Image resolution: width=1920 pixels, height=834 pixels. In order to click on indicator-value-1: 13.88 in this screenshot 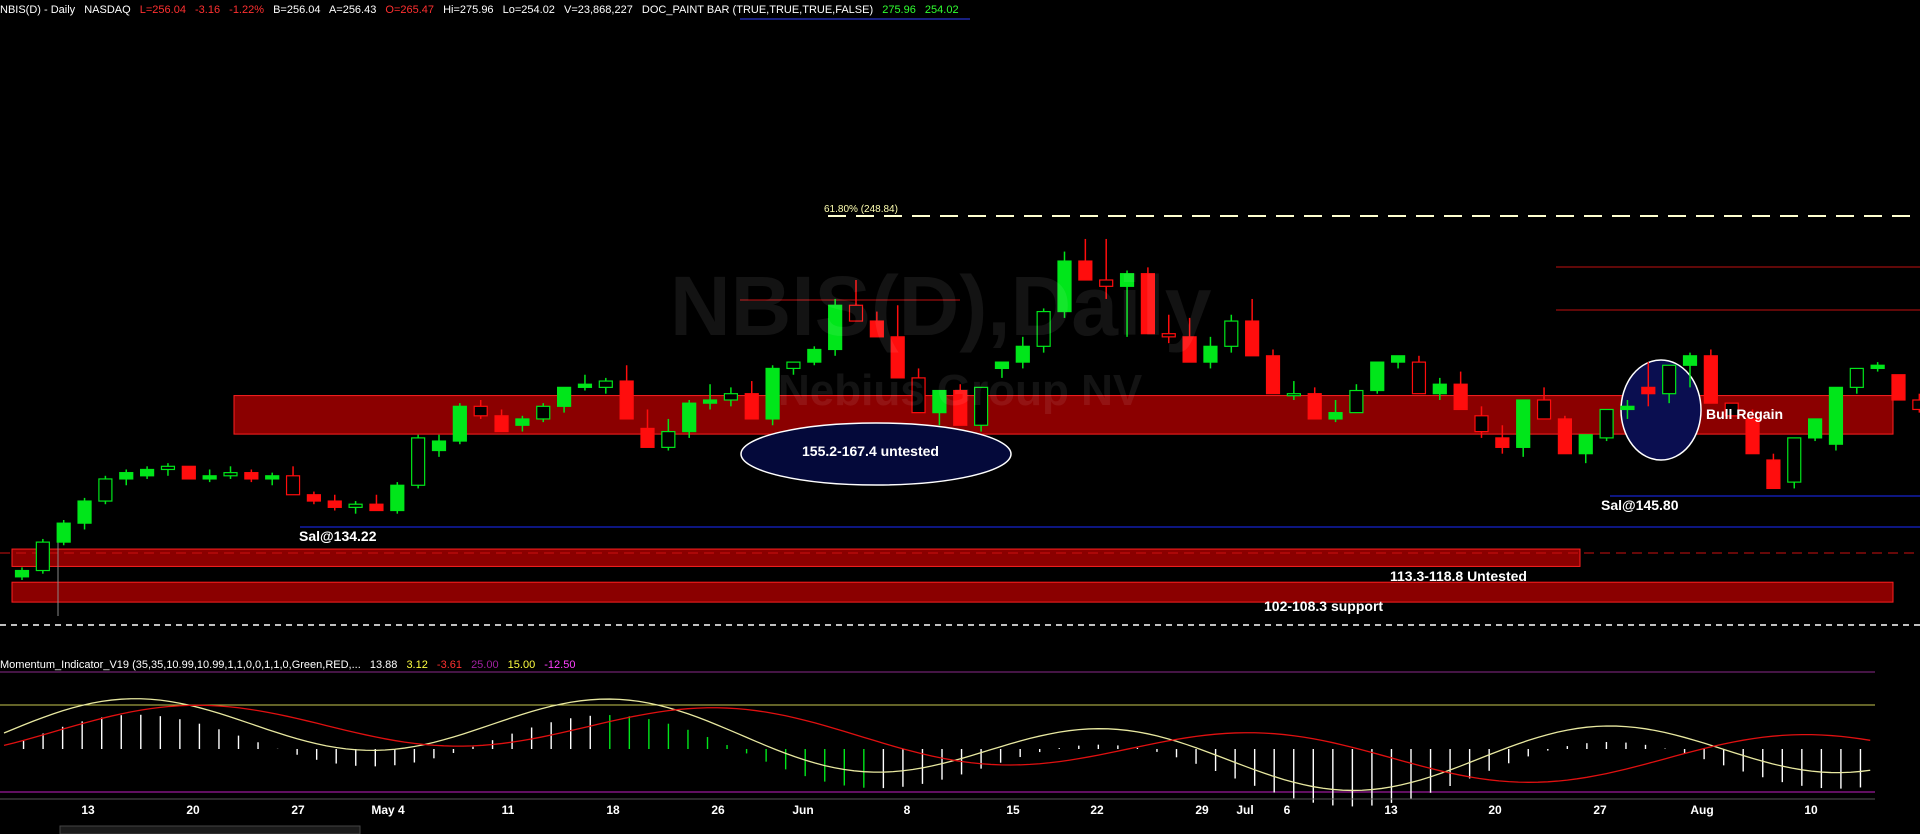, I will do `click(383, 665)`.